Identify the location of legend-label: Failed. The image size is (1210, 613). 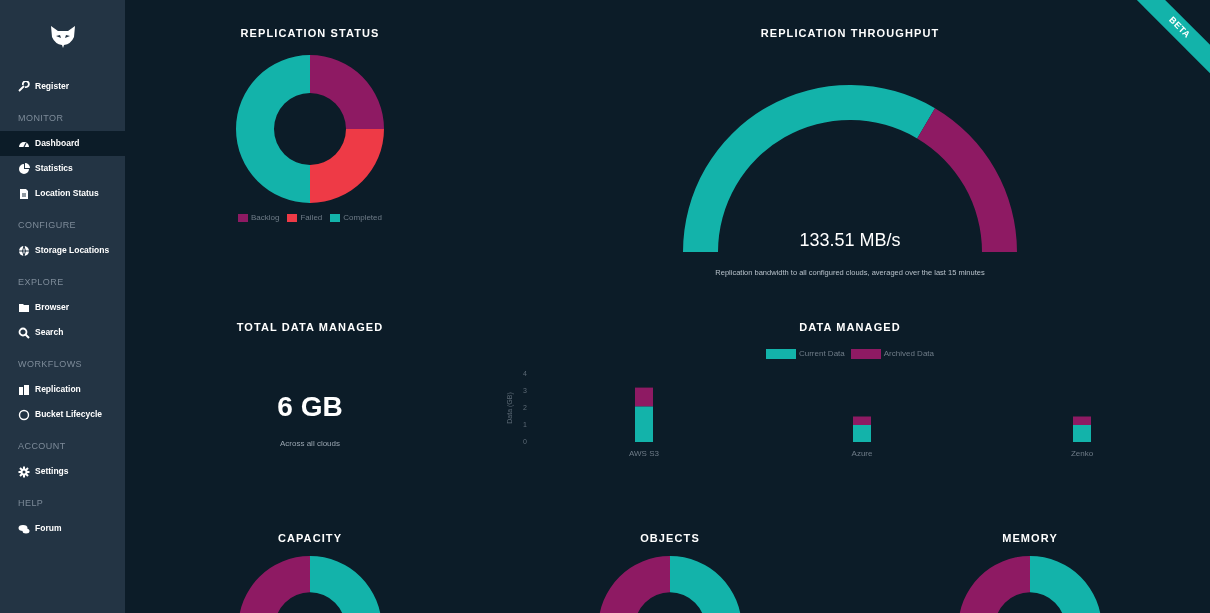
(311, 218).